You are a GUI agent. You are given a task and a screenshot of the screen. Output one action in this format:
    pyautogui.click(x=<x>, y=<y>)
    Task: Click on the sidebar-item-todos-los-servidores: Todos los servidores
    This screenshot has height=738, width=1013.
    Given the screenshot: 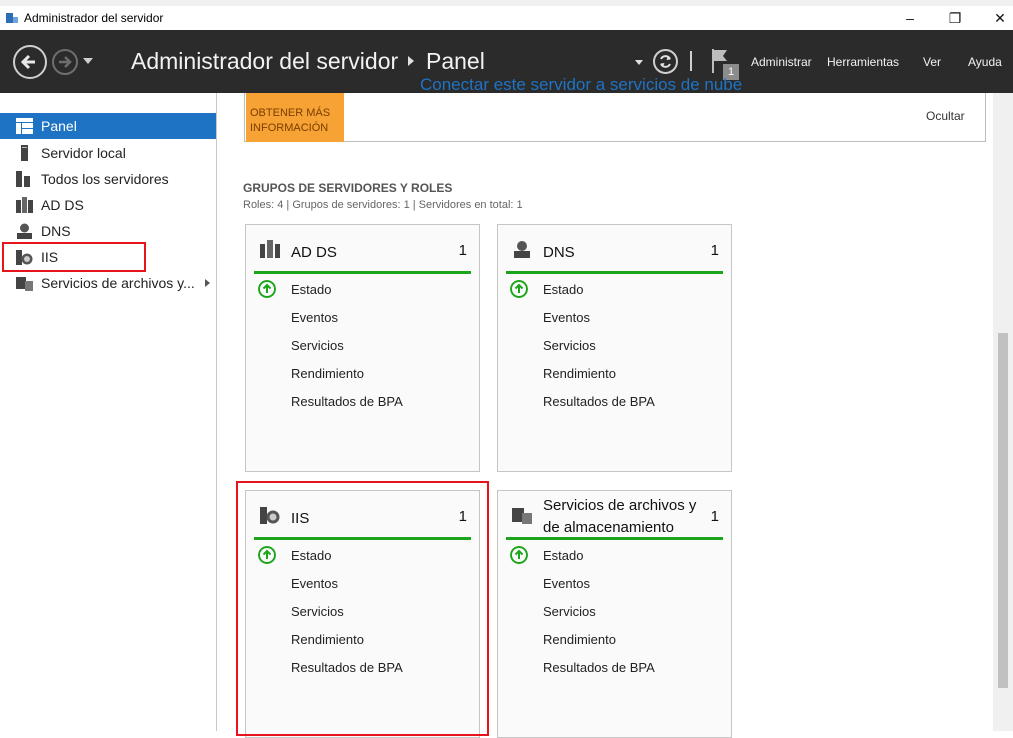 What is the action you would take?
    pyautogui.click(x=108, y=179)
    